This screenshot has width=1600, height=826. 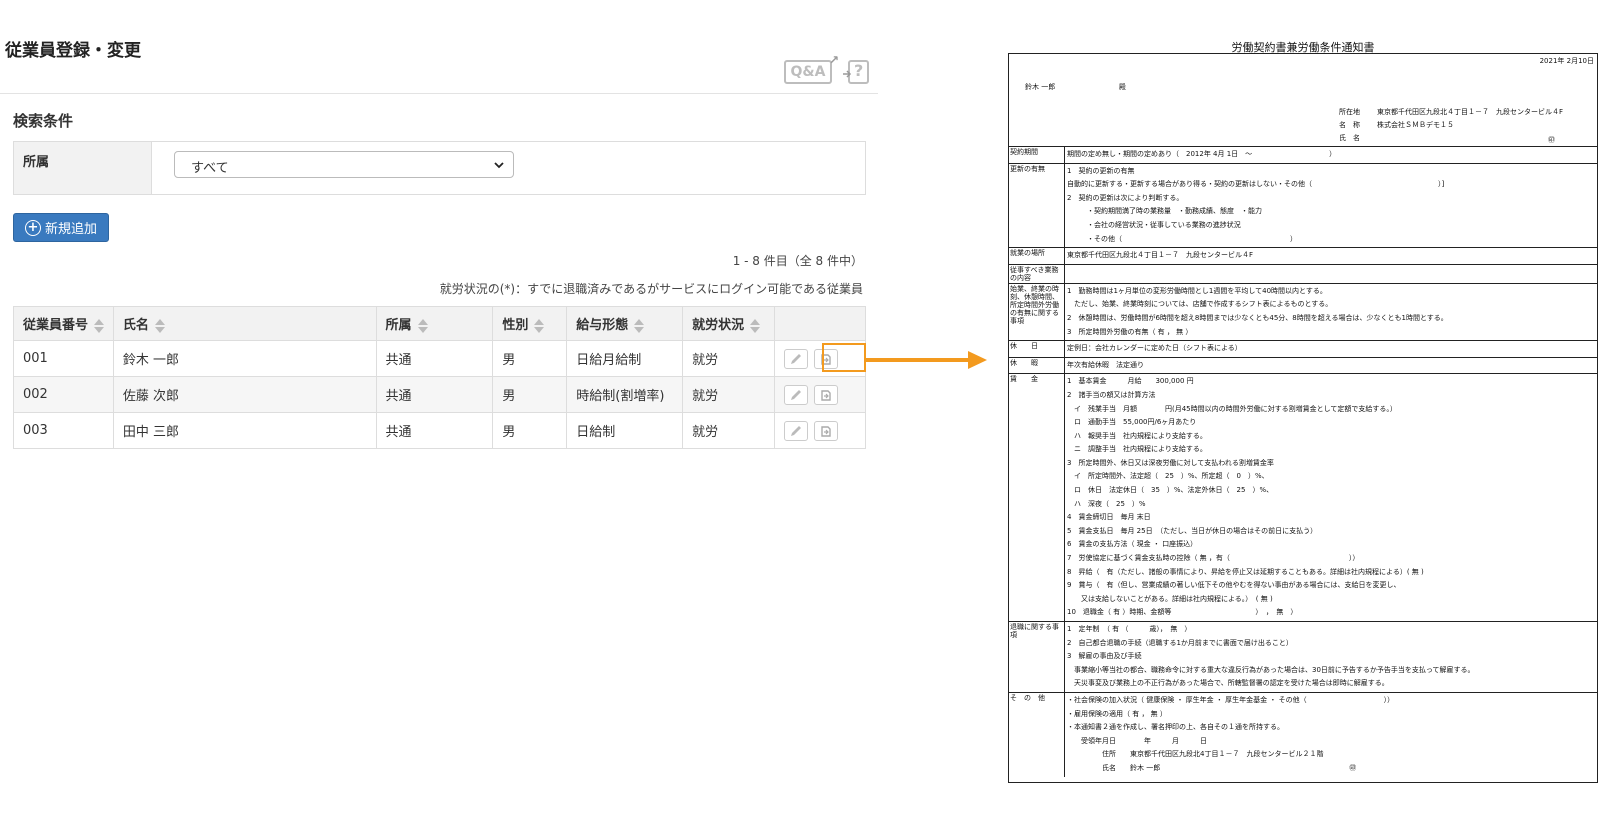 What do you see at coordinates (73, 51) in the screenshot?
I see `page-title: 従業員登録・変更` at bounding box center [73, 51].